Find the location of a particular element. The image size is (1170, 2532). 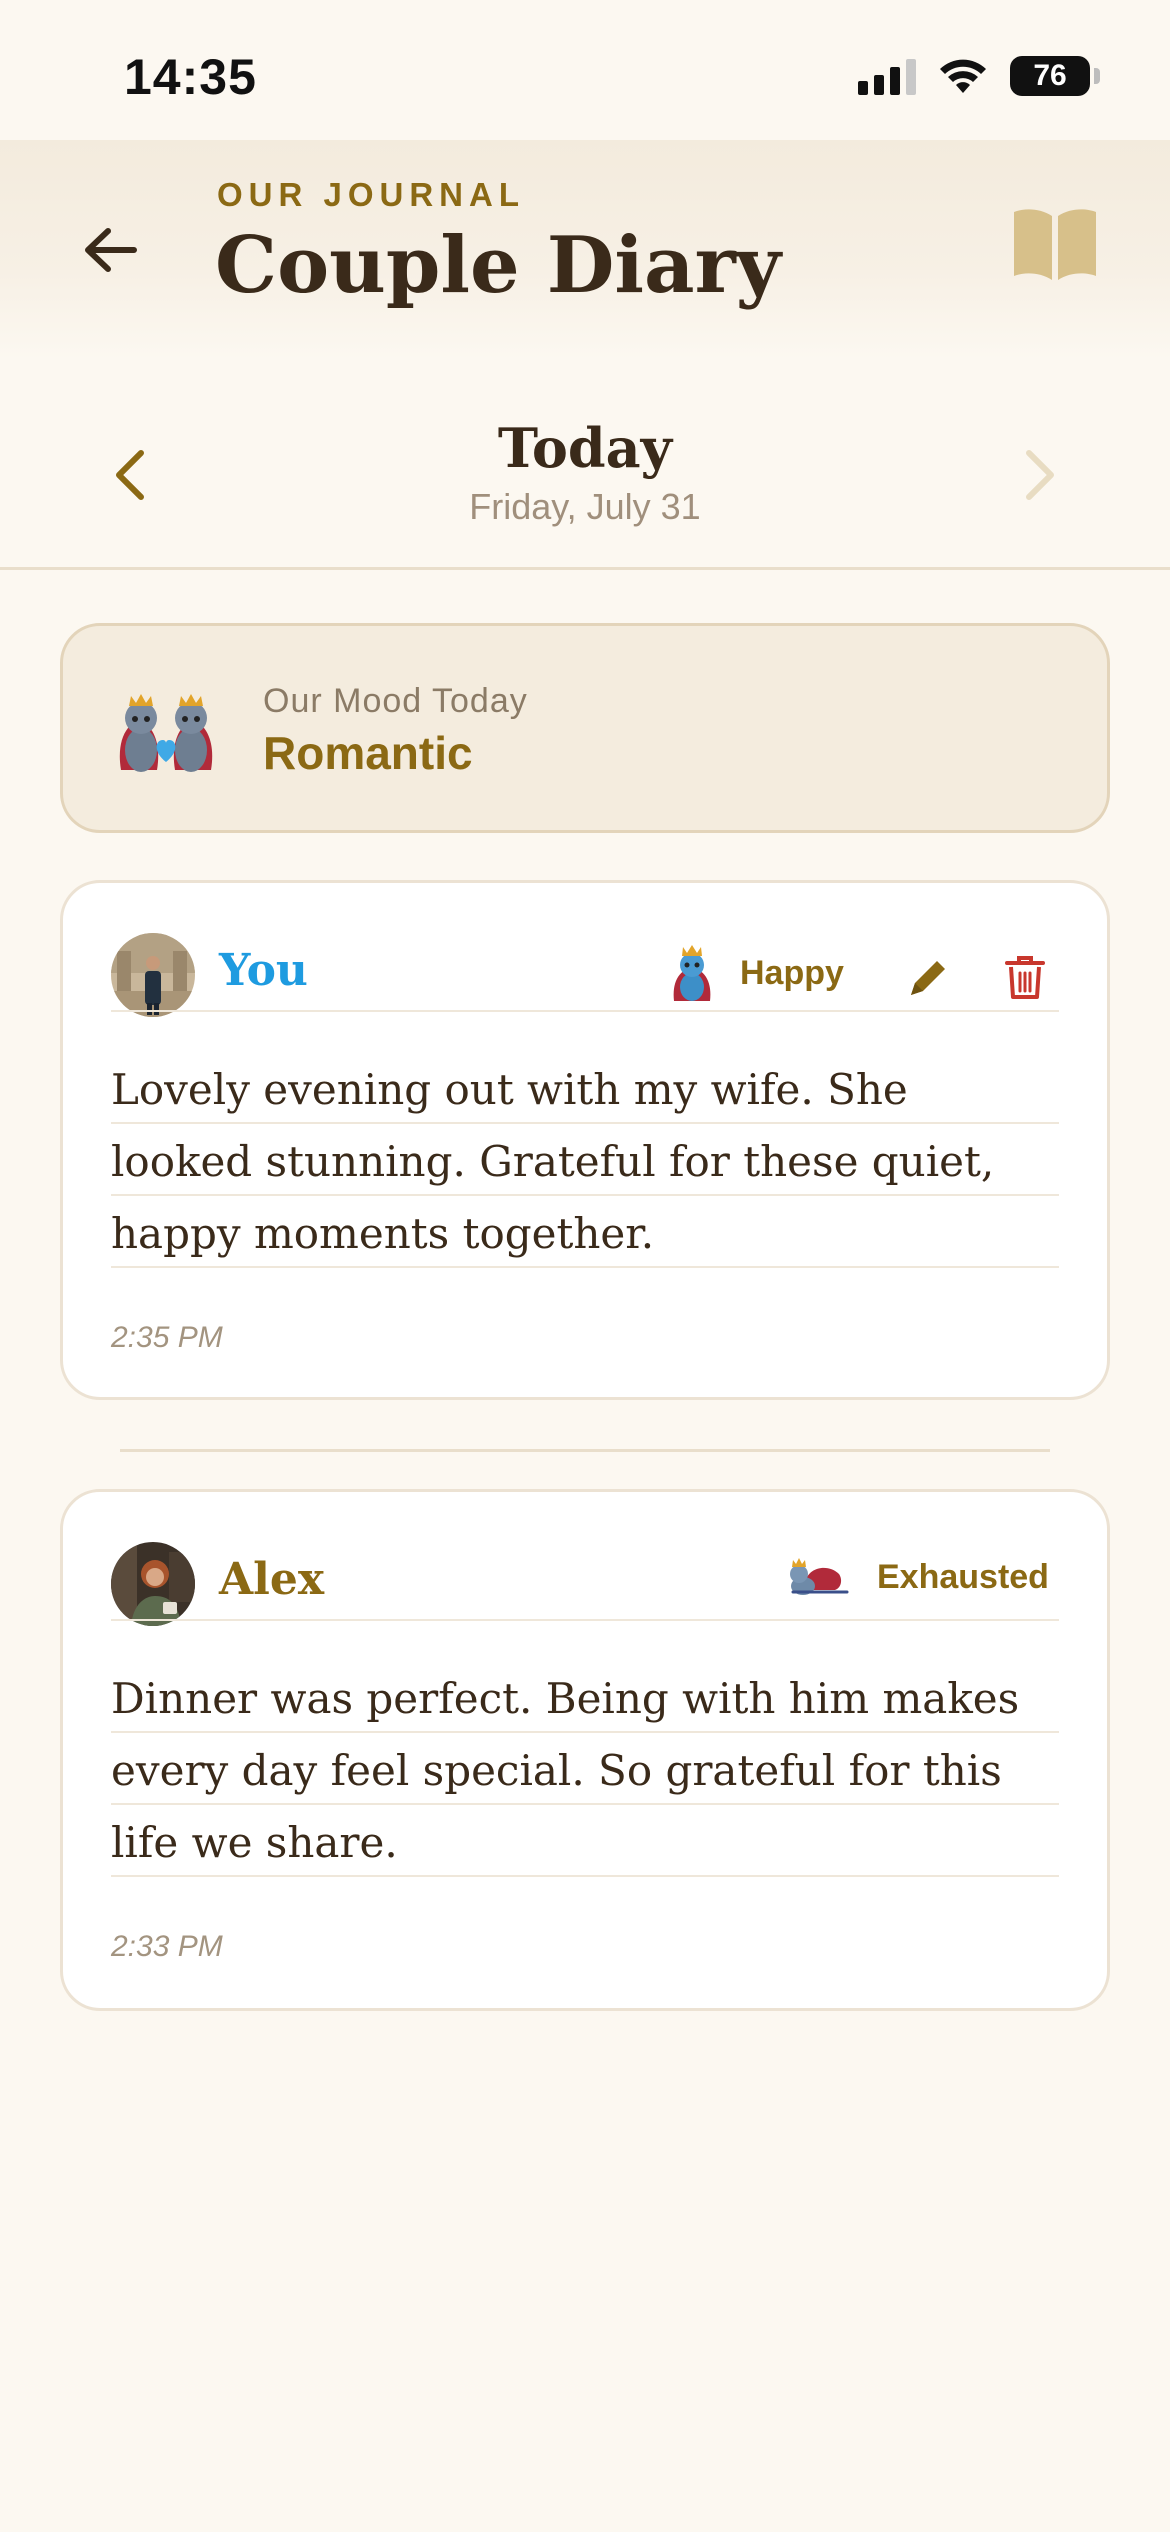

status-icons: 76 is located at coordinates (979, 76).